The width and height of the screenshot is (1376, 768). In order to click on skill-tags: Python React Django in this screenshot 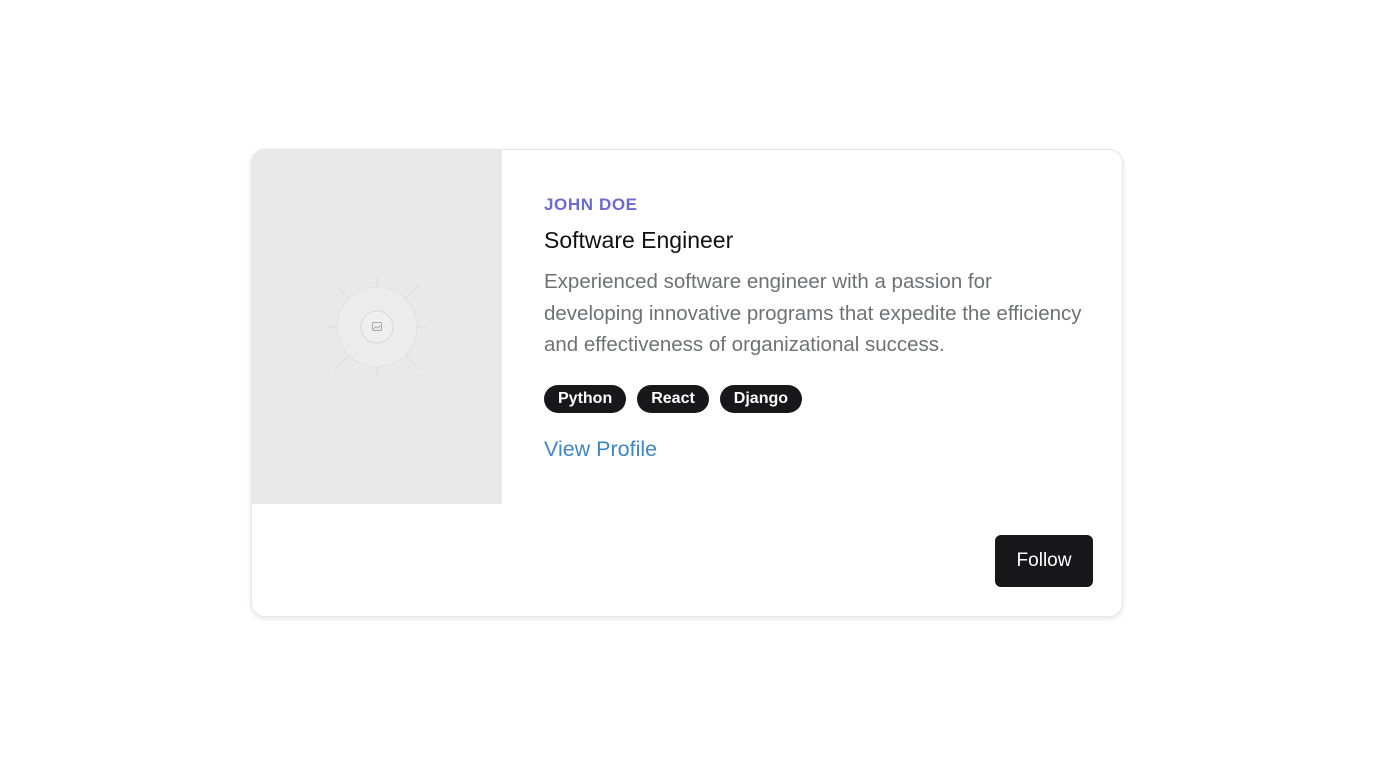, I will do `click(819, 398)`.